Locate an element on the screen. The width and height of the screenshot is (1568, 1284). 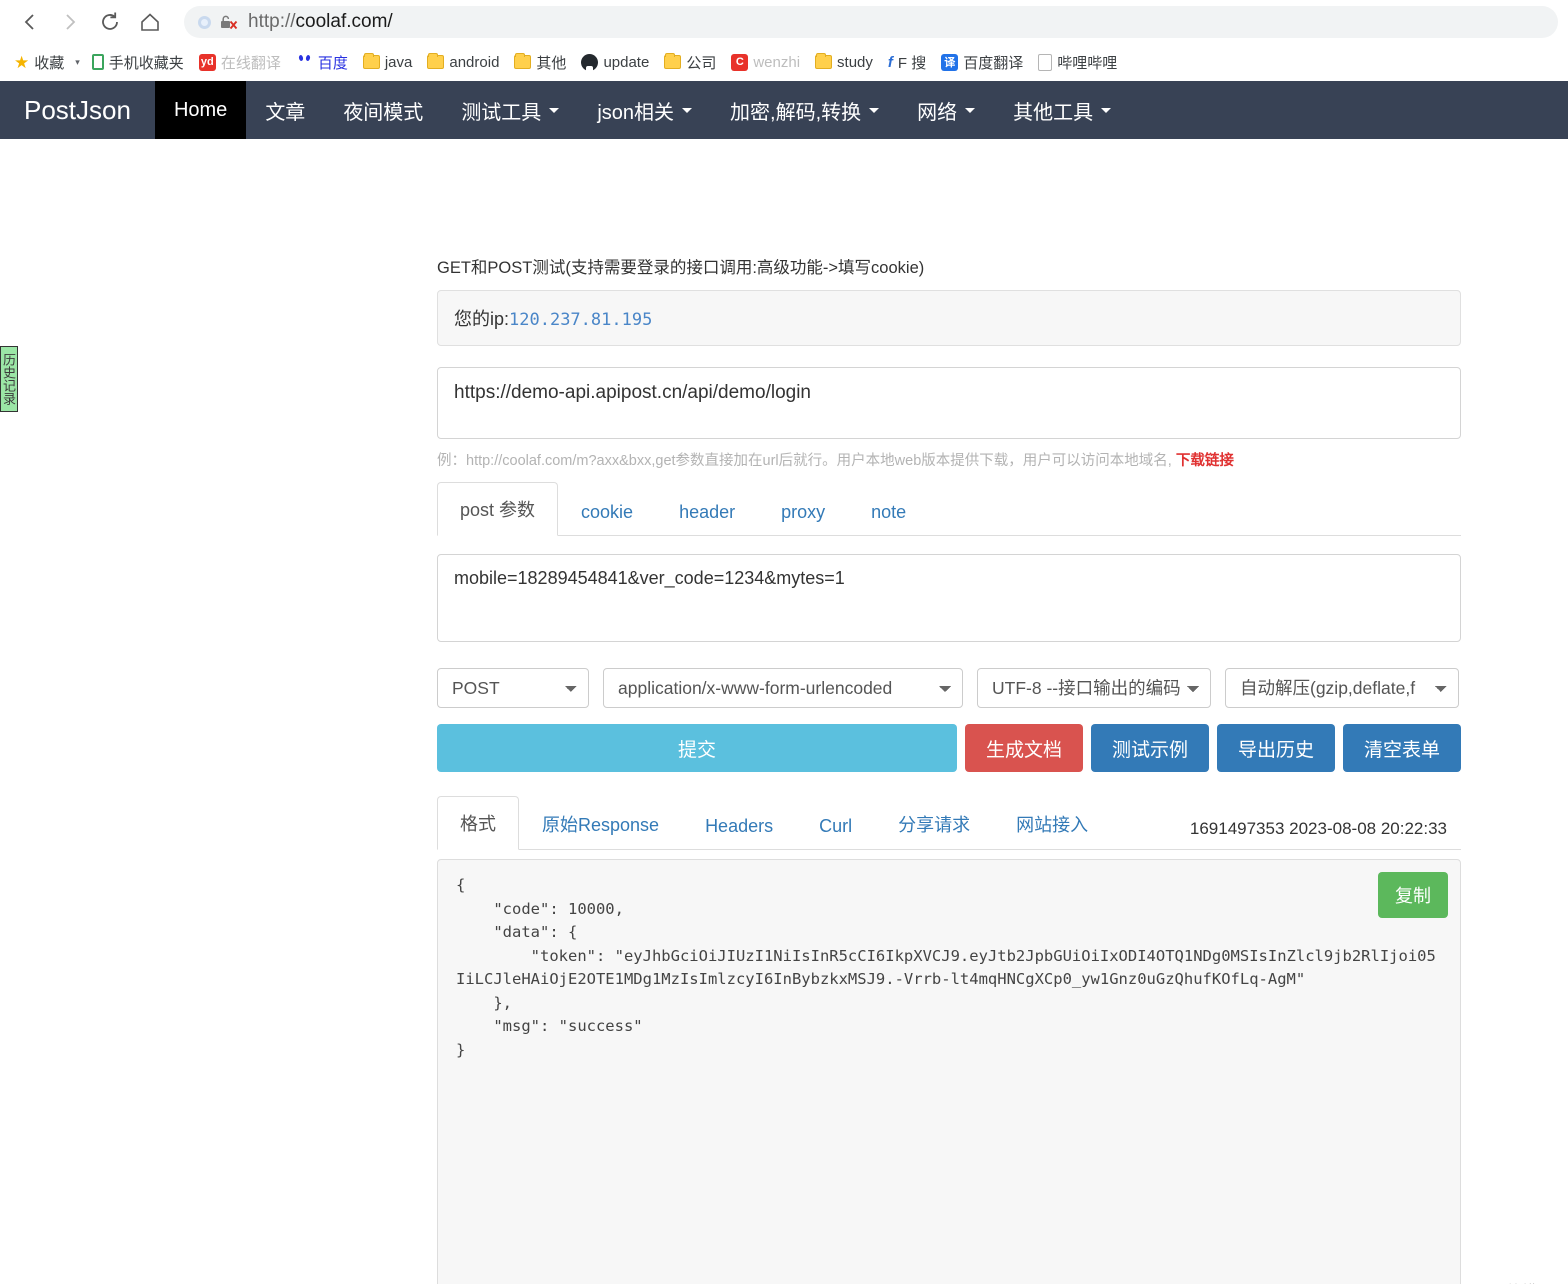
bookmark-wenzhi: C wenzhi is located at coordinates (765, 62).